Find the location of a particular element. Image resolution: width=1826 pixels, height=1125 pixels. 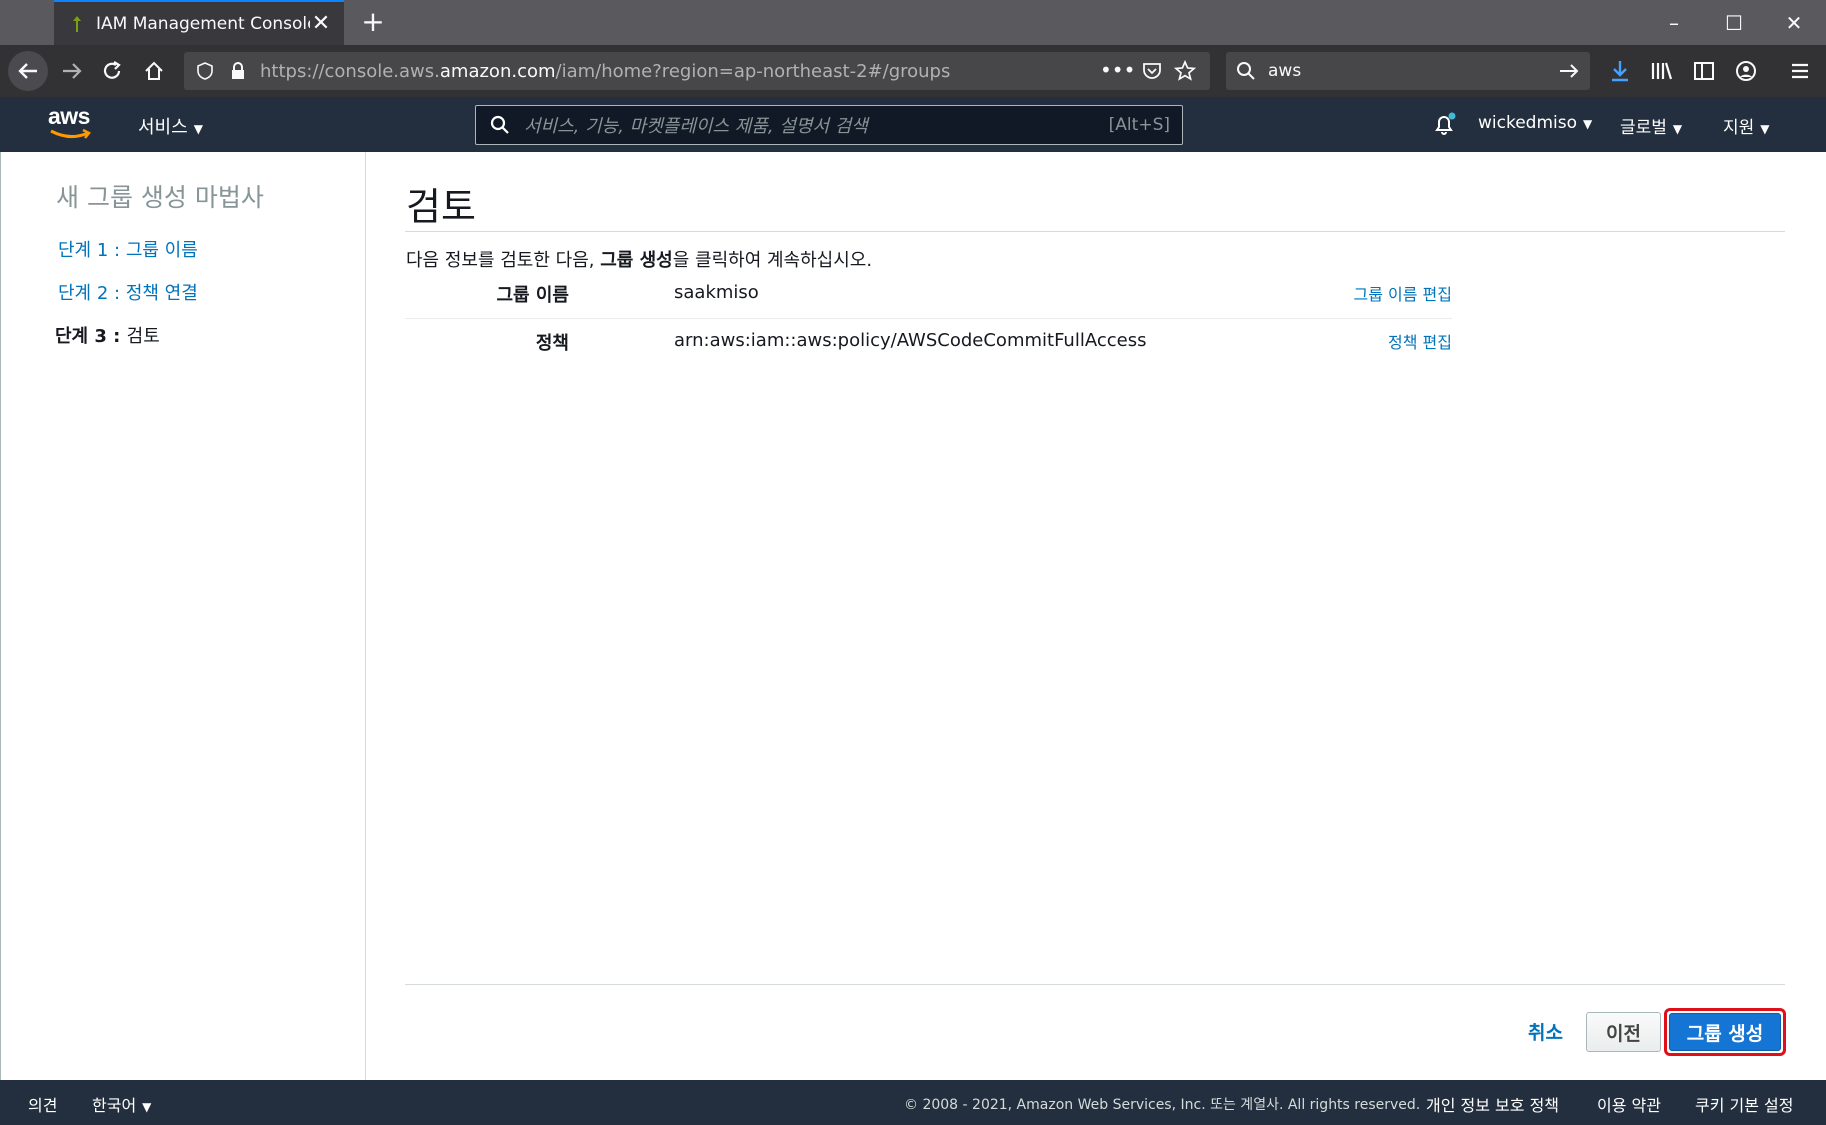

language-label: 한국어 is located at coordinates (114, 1105).